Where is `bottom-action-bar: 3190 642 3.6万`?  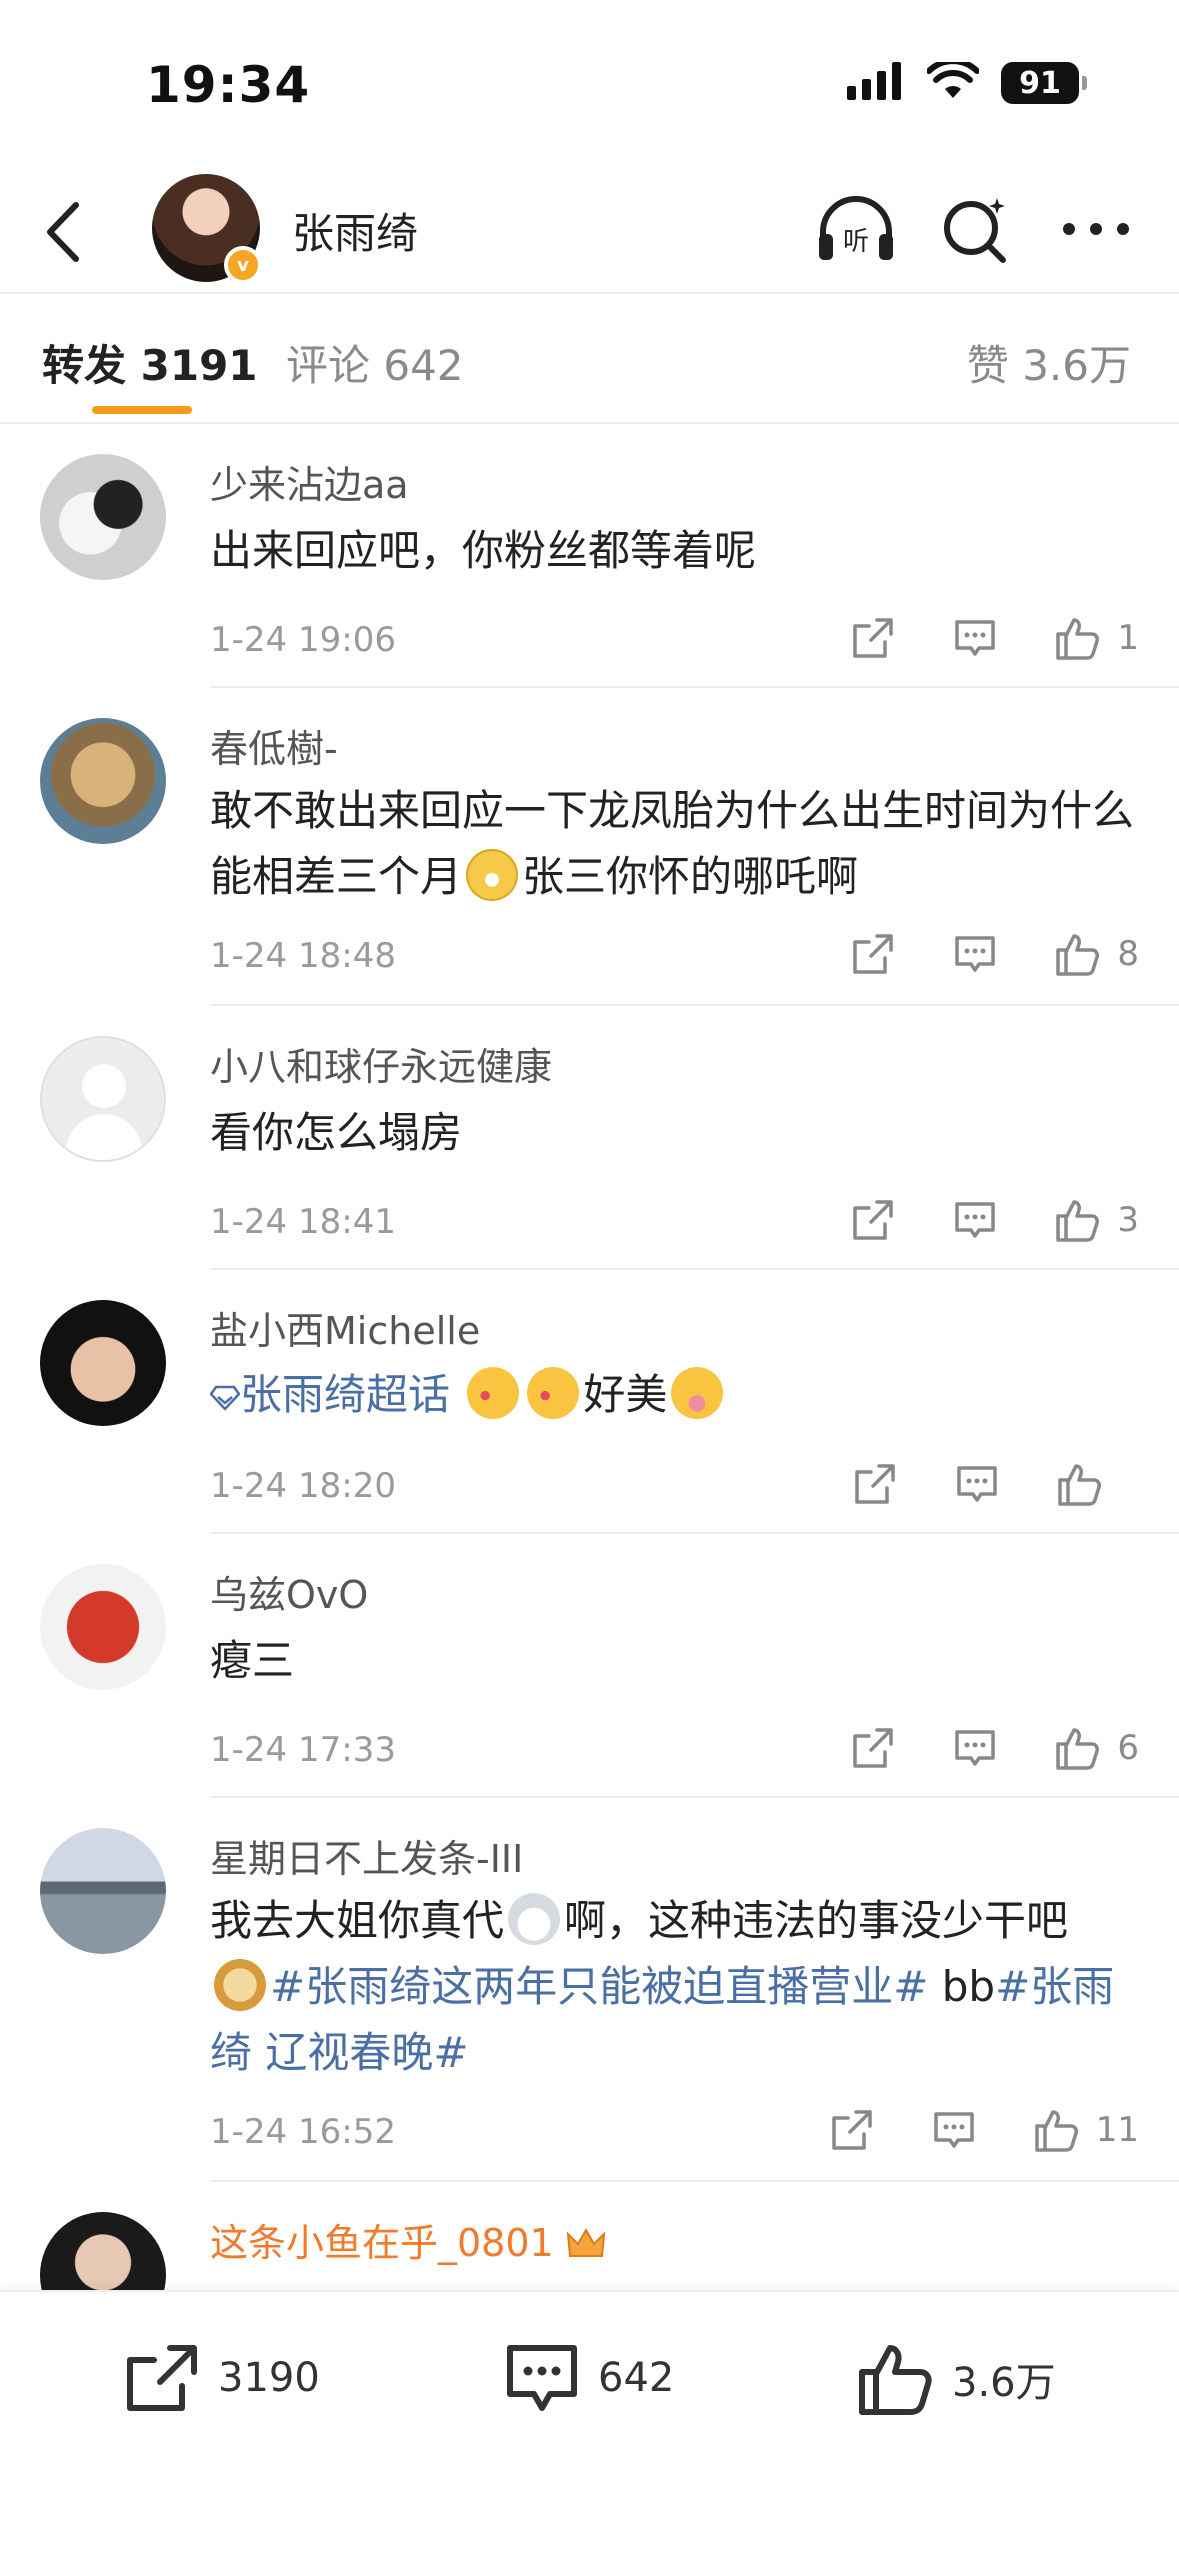
bottom-action-bar: 3190 642 3.6万 is located at coordinates (589, 2423).